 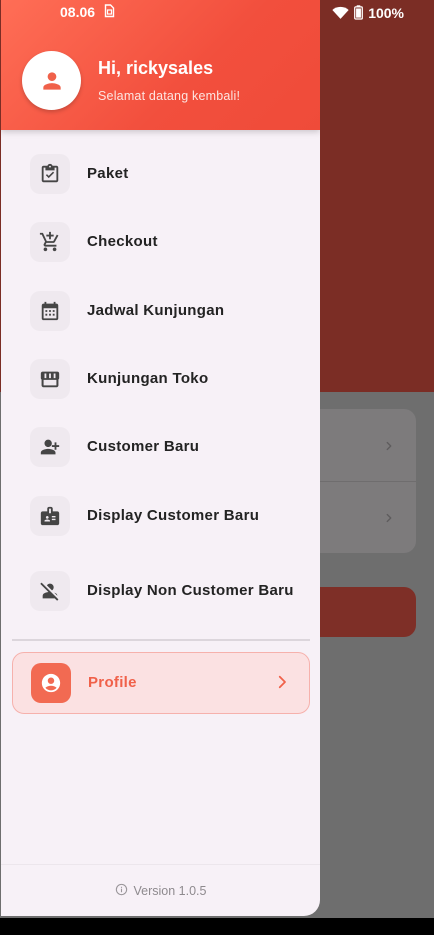 I want to click on menu-item-checkout: Checkout, so click(x=160, y=242).